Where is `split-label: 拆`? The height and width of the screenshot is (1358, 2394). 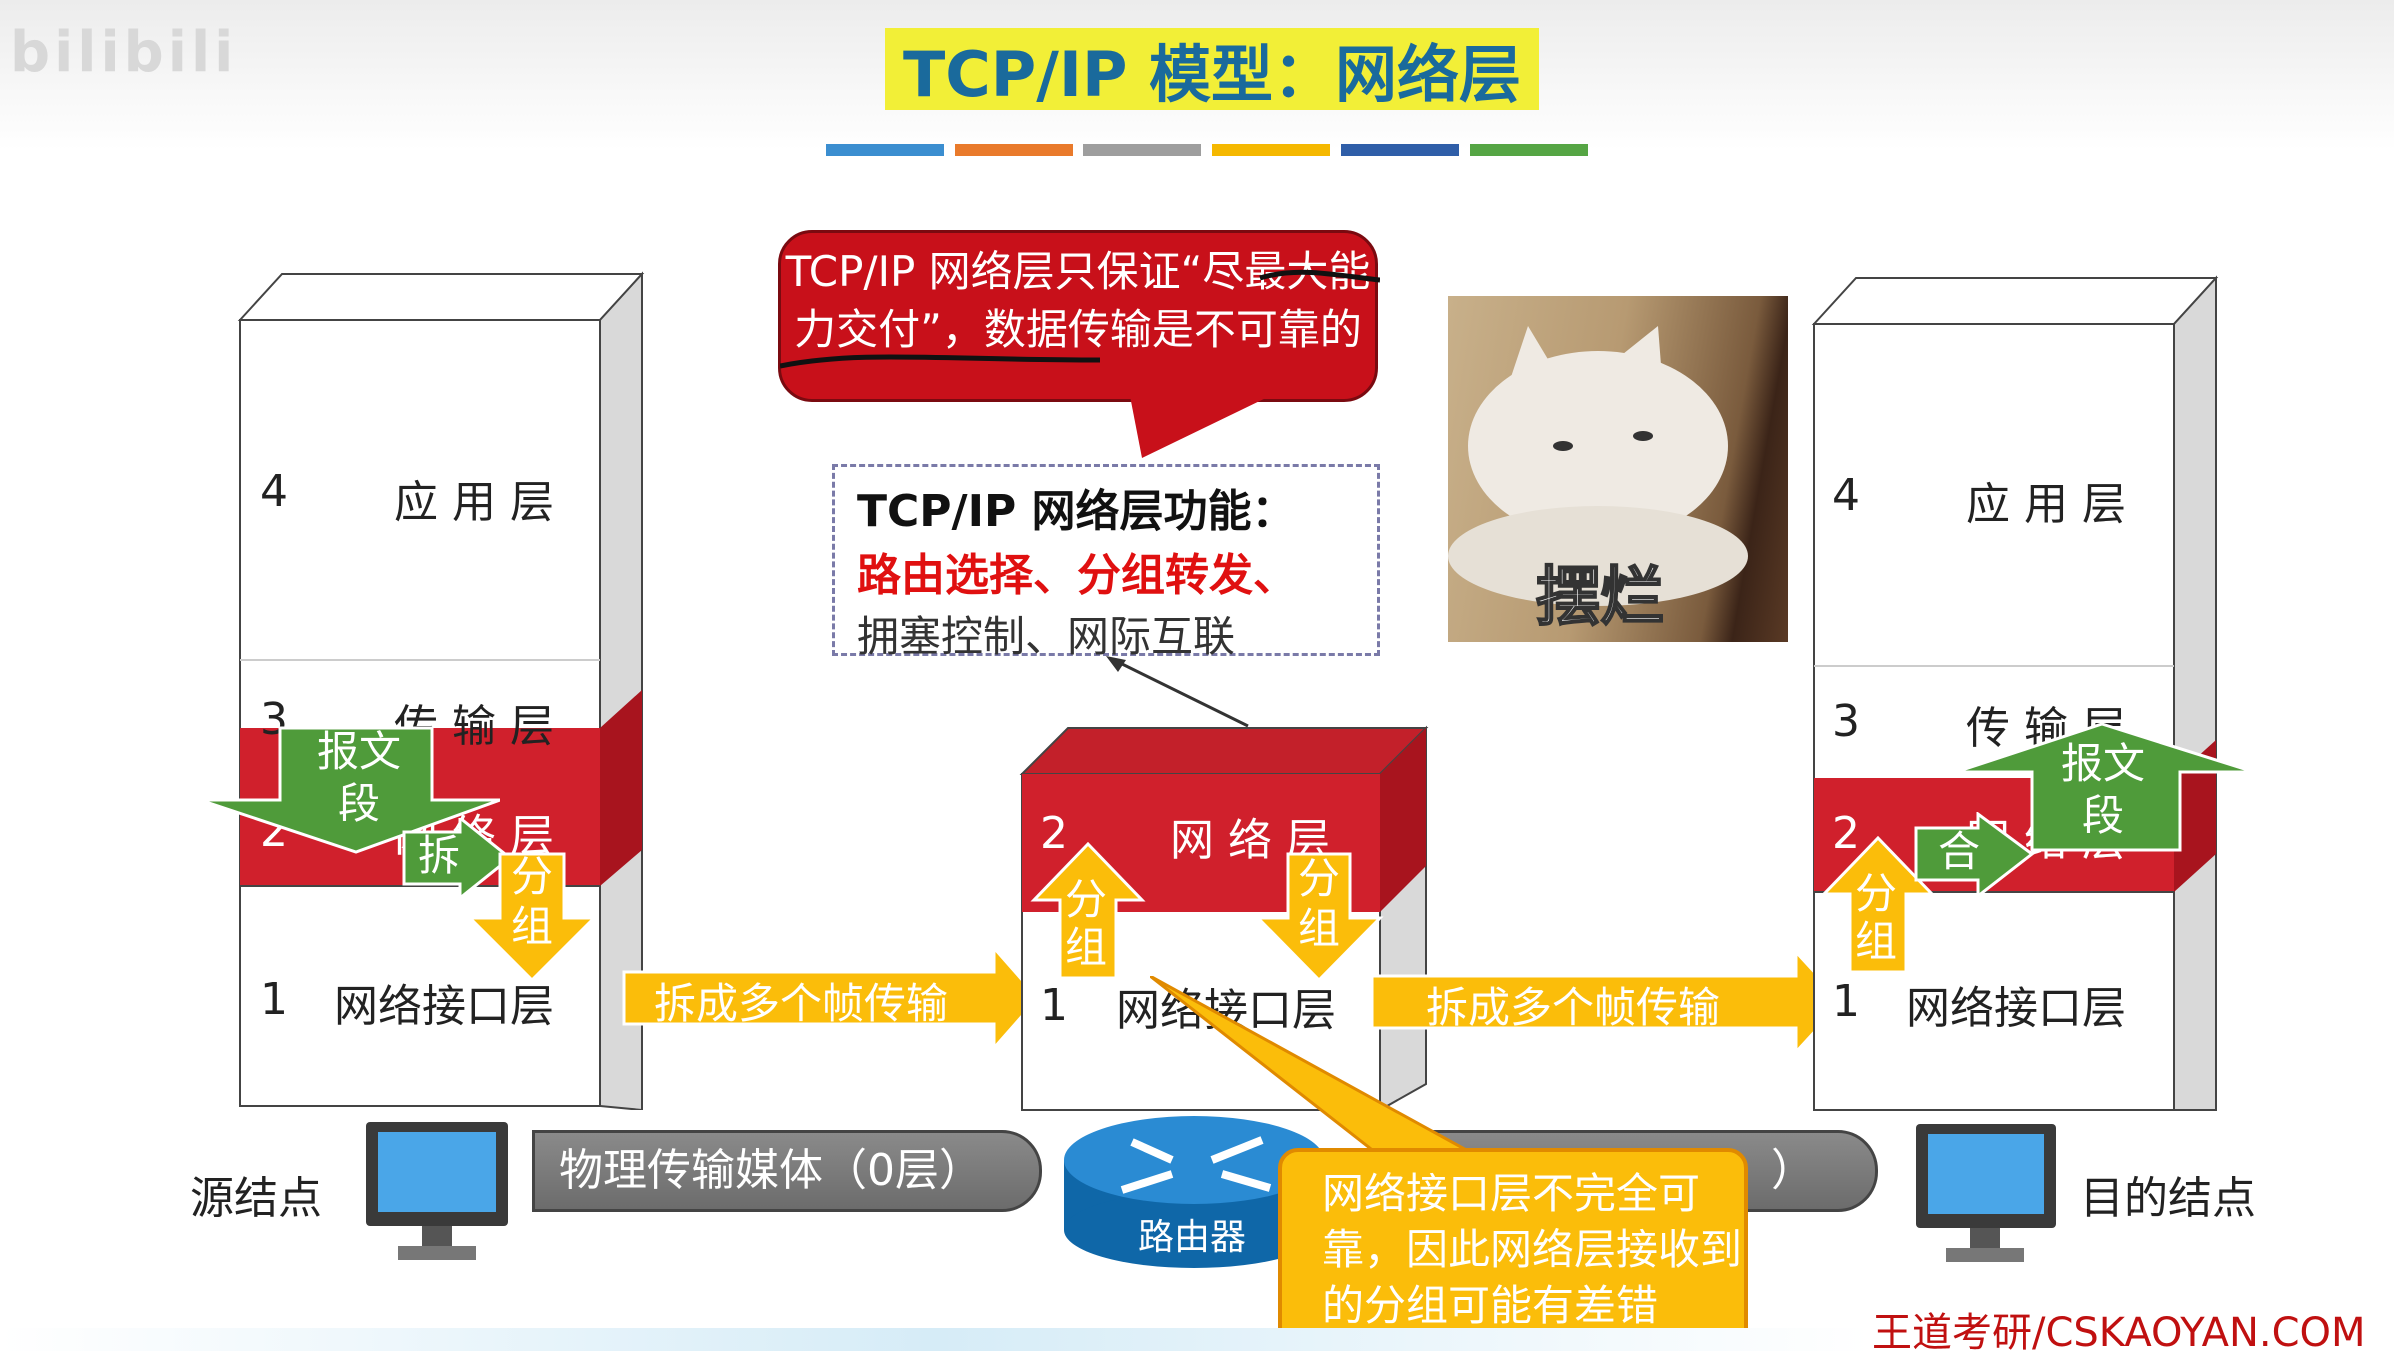
split-label: 拆 is located at coordinates (439, 855).